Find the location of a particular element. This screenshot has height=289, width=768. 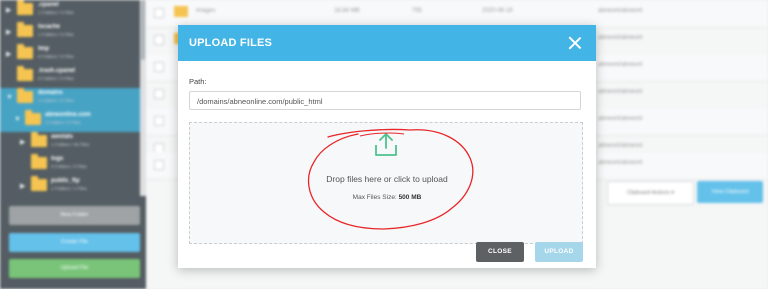

upload-button: UPLOAD is located at coordinates (559, 252).